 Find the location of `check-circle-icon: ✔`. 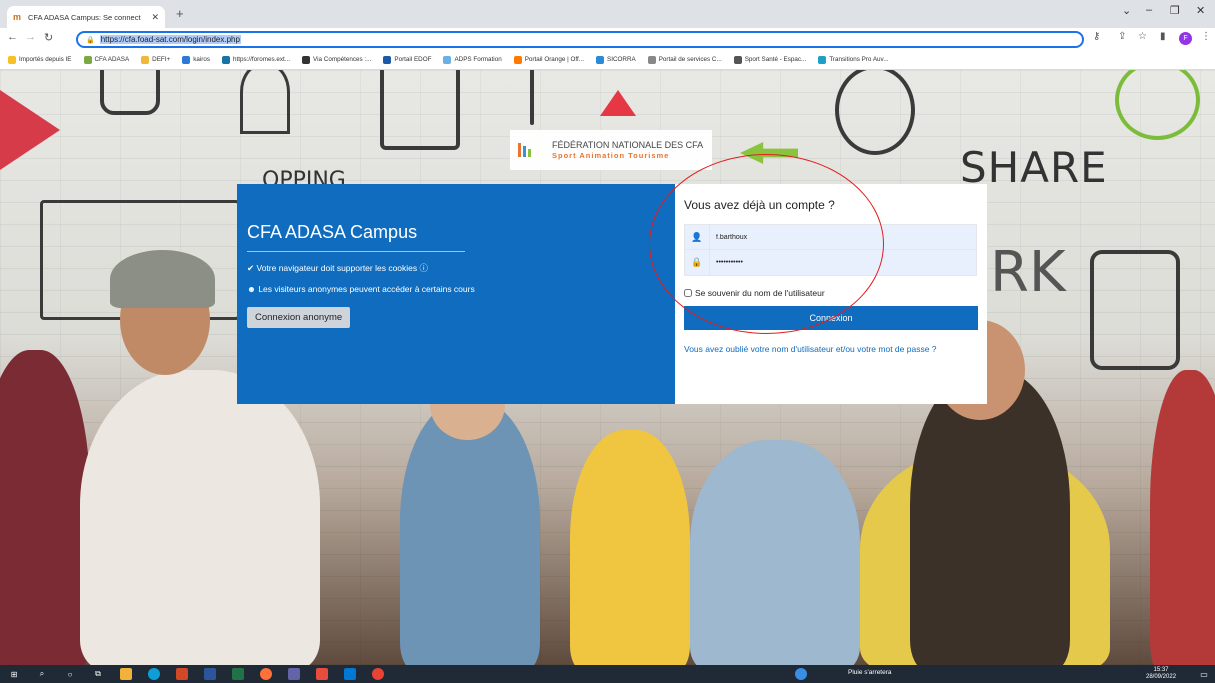

check-circle-icon: ✔ is located at coordinates (251, 268).